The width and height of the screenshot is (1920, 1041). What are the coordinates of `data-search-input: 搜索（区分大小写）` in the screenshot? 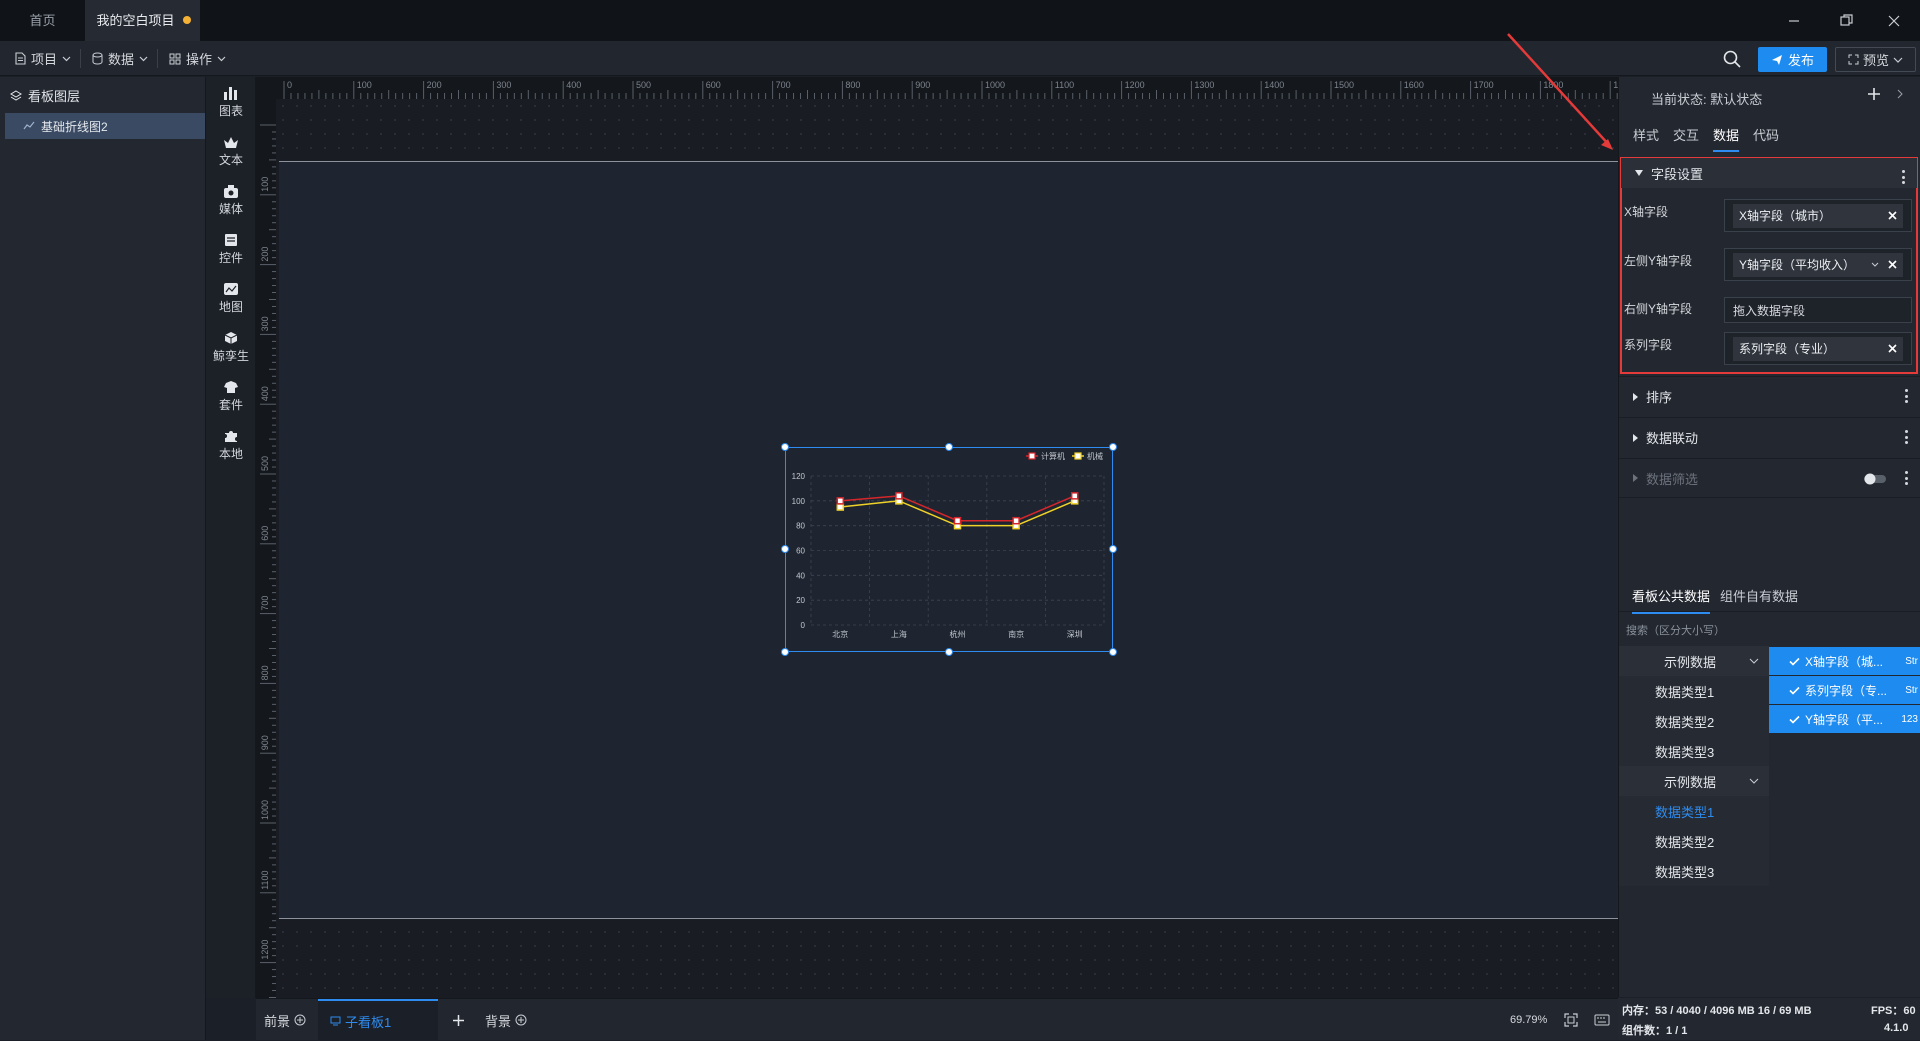 It's located at (1675, 630).